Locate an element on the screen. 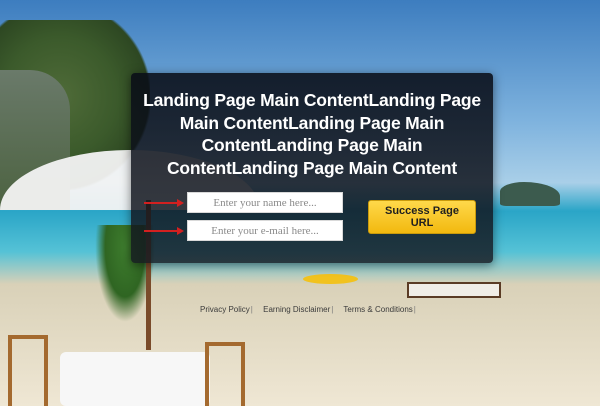 This screenshot has height=406, width=600. terms-conditions-link: Terms & Conditions is located at coordinates (377, 309).